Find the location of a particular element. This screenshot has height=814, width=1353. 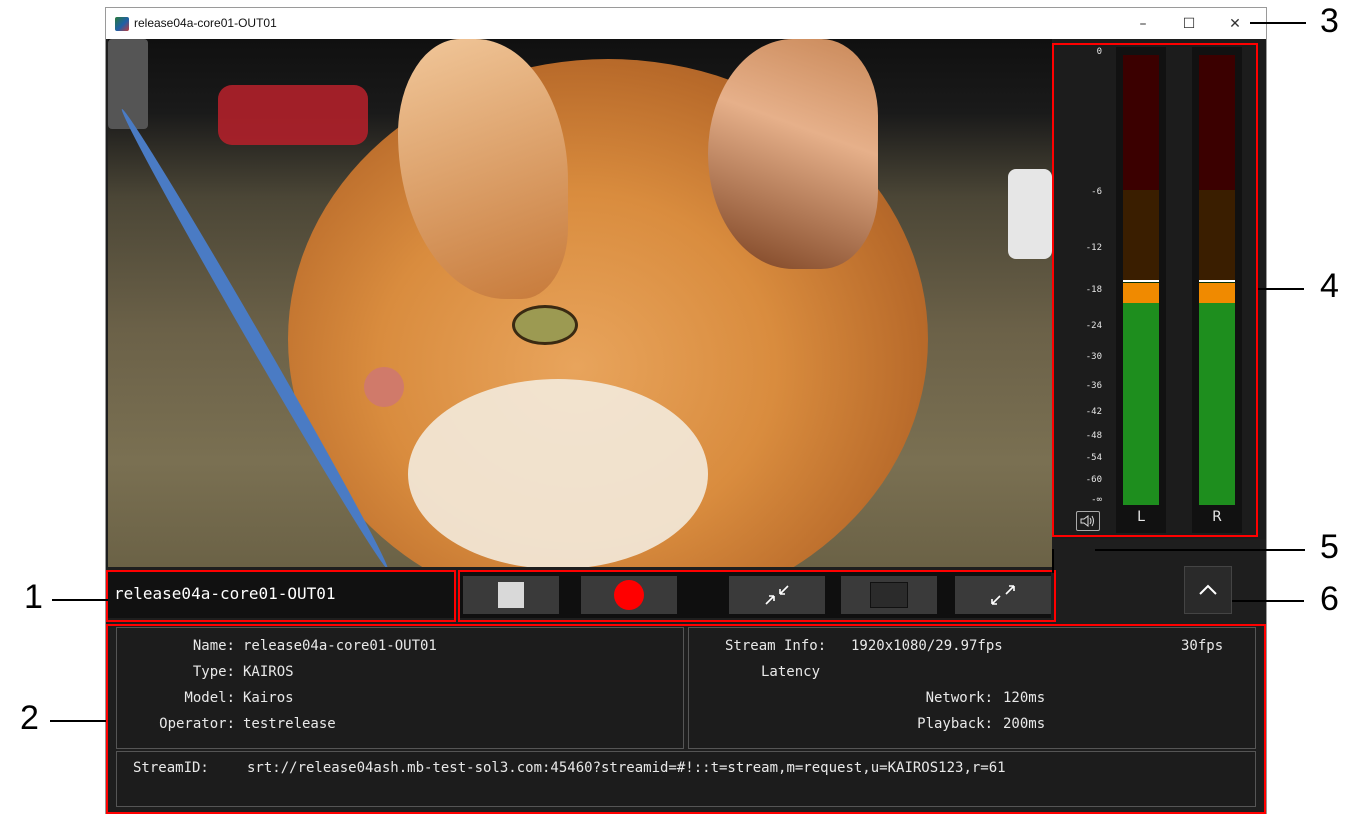

callout-number-4: 4 is located at coordinates (1329, 286).